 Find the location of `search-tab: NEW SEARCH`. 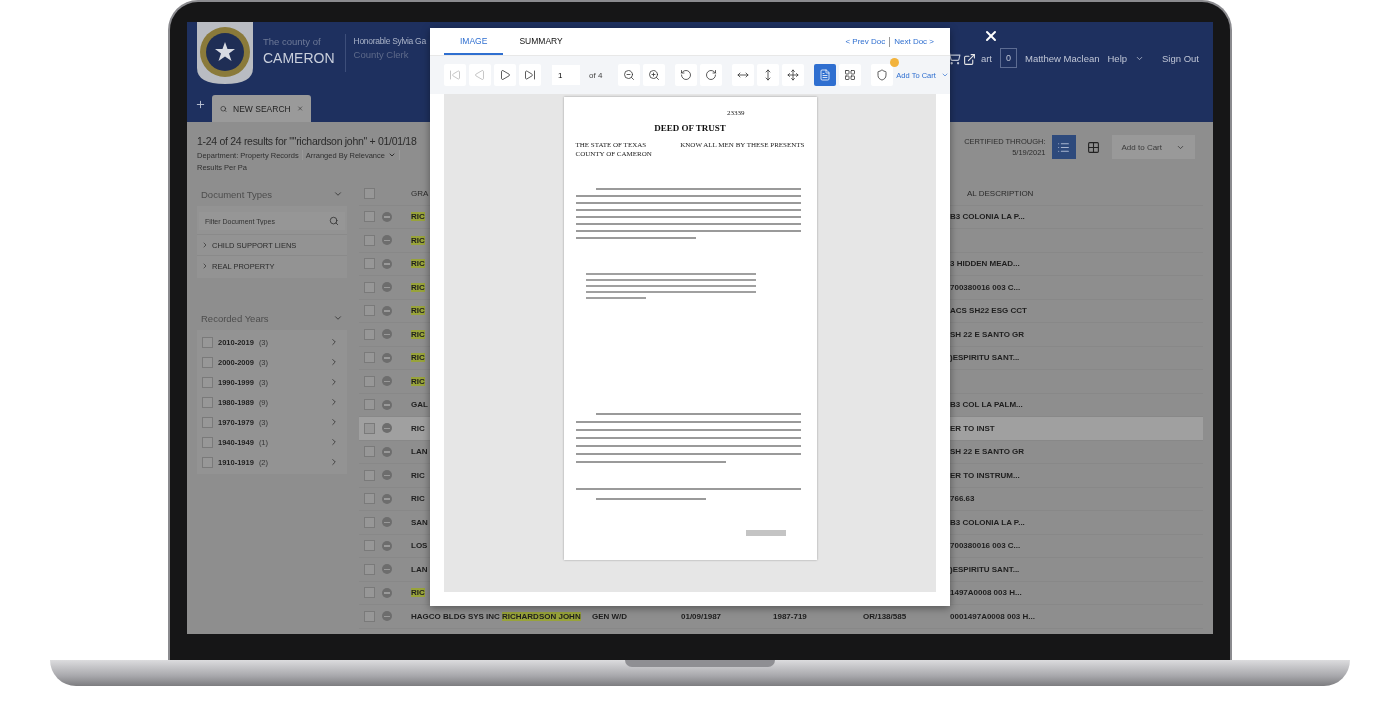

search-tab: NEW SEARCH is located at coordinates (261, 108).